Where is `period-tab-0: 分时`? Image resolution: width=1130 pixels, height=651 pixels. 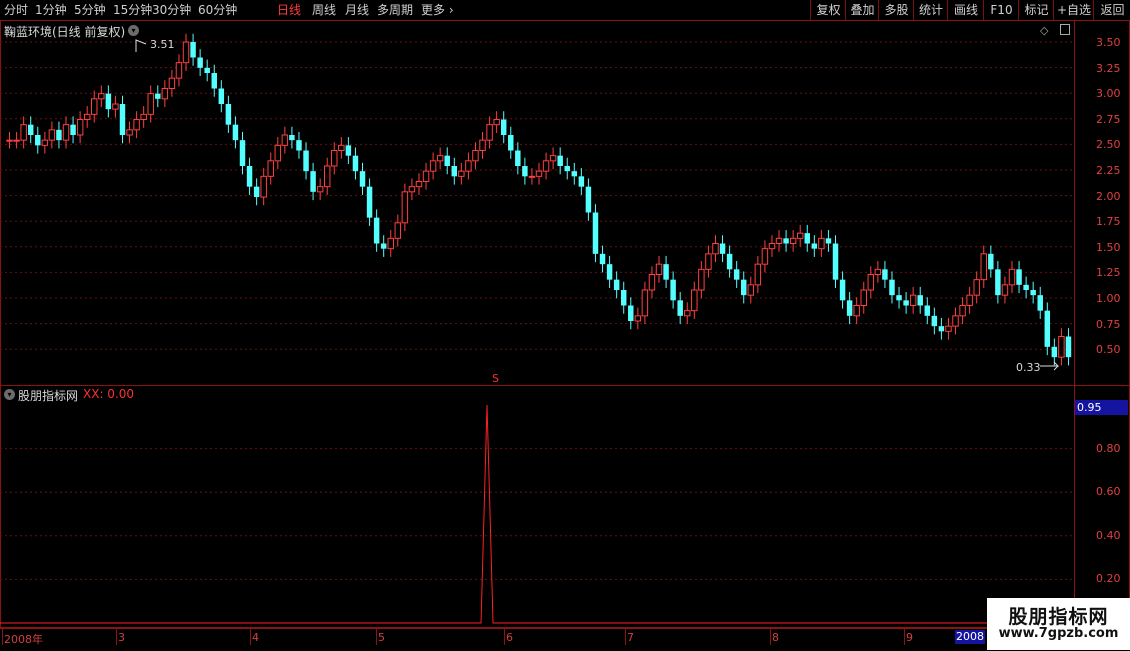 period-tab-0: 分时 is located at coordinates (16, 10).